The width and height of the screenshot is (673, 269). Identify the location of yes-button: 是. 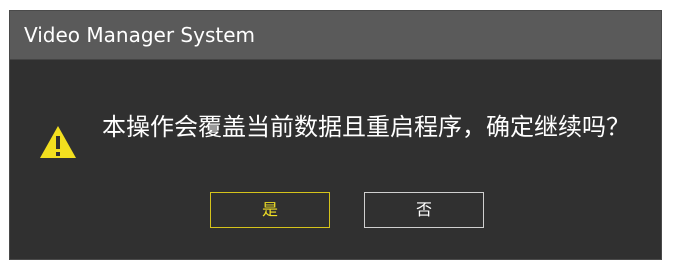
(270, 210).